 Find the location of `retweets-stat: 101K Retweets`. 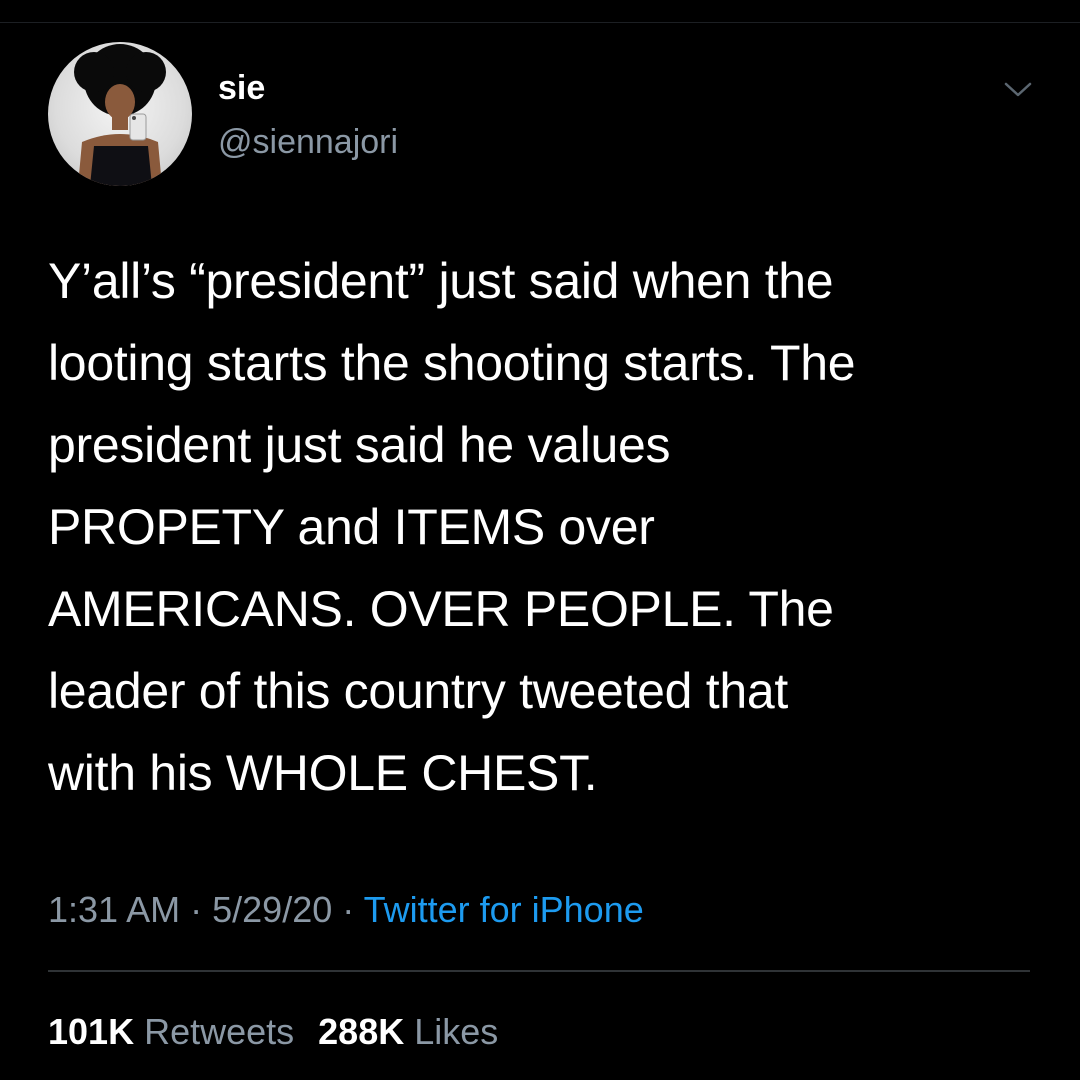

retweets-stat: 101K Retweets is located at coordinates (171, 1031).